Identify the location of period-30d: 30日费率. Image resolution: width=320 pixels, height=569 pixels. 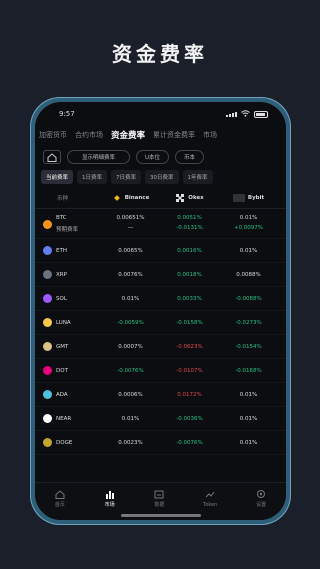
(162, 177).